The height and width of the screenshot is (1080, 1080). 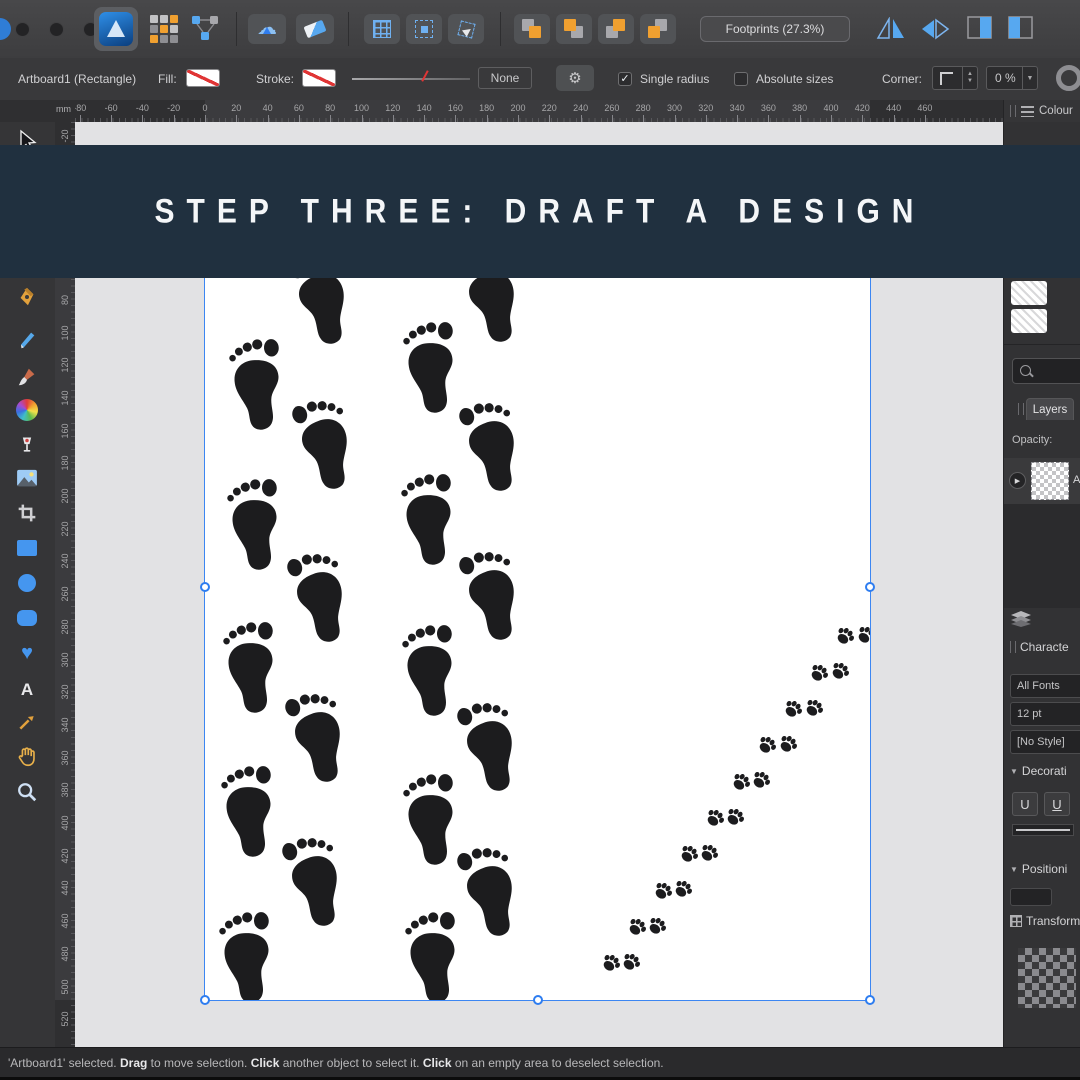 I want to click on colour-picker-tool, so click(x=27, y=722).